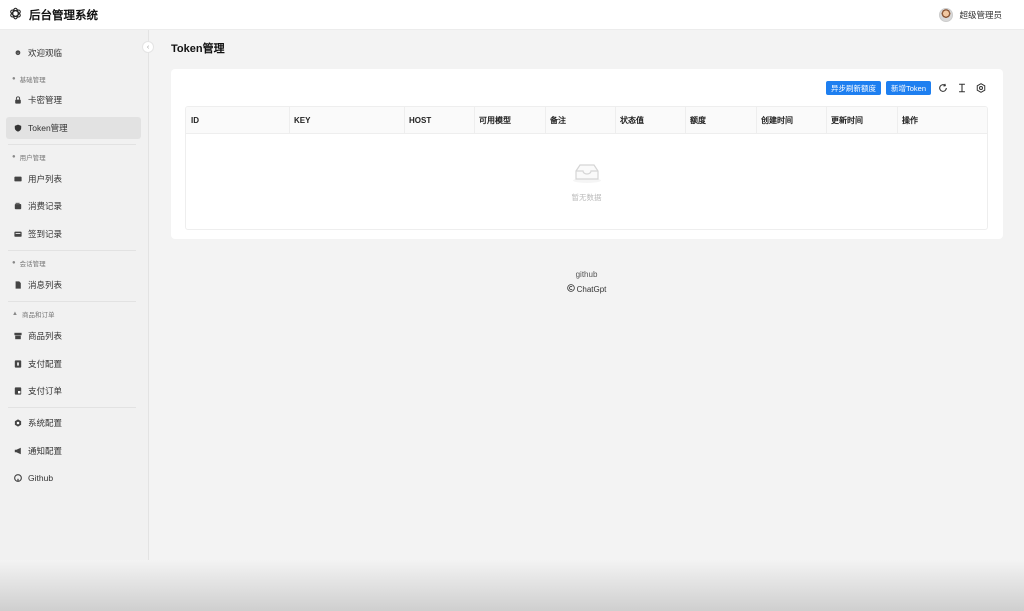  I want to click on sidebar-item-messages: 消息列表, so click(73, 285).